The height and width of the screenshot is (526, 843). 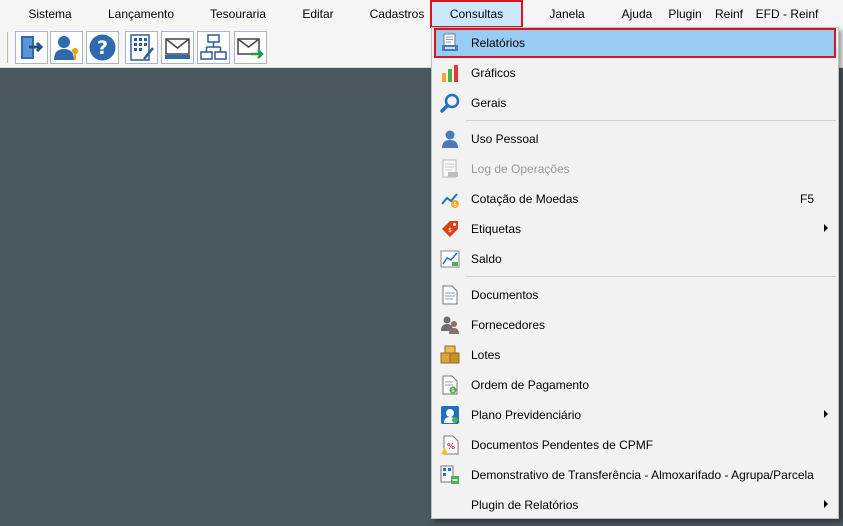 I want to click on menu-item-saldo: Saldo, so click(x=635, y=259).